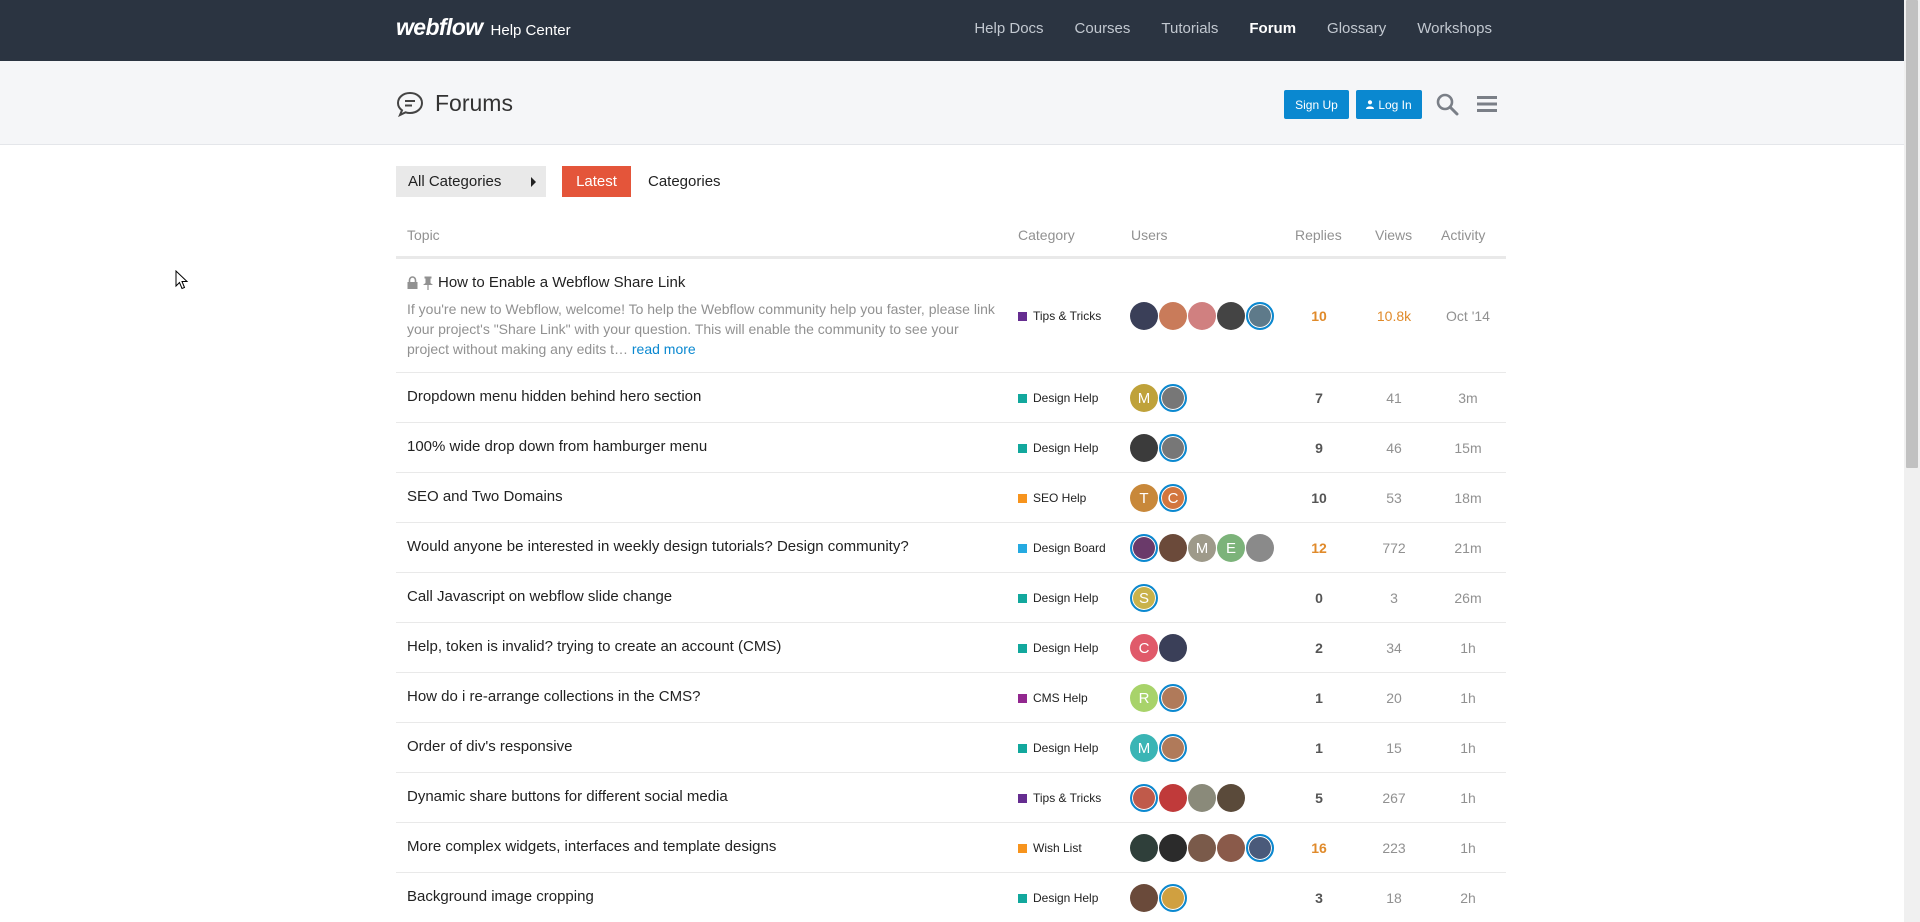  What do you see at coordinates (1062, 548) in the screenshot?
I see `category-badge: Design Board` at bounding box center [1062, 548].